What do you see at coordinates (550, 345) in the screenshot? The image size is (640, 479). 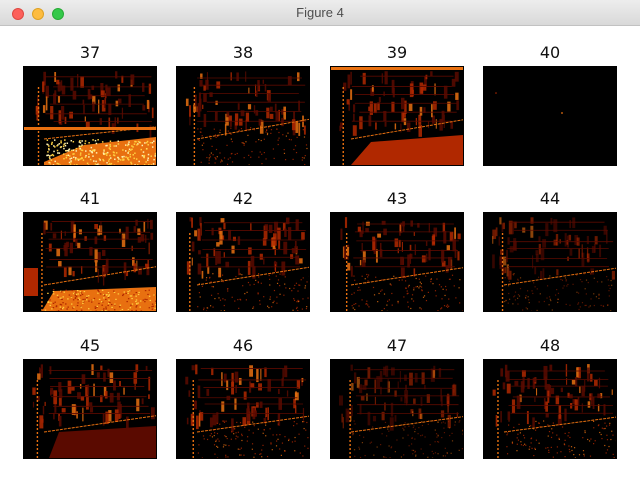 I see `subplot-title: 48` at bounding box center [550, 345].